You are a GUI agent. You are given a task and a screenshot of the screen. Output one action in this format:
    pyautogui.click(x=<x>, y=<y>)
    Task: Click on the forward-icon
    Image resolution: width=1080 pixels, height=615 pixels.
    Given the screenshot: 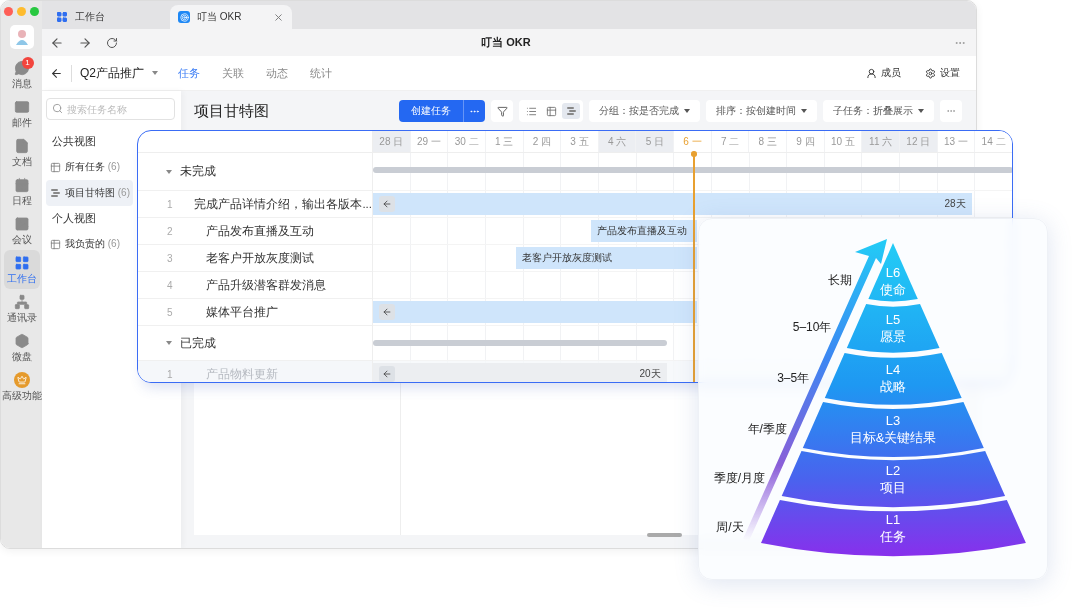 What is the action you would take?
    pyautogui.click(x=85, y=42)
    